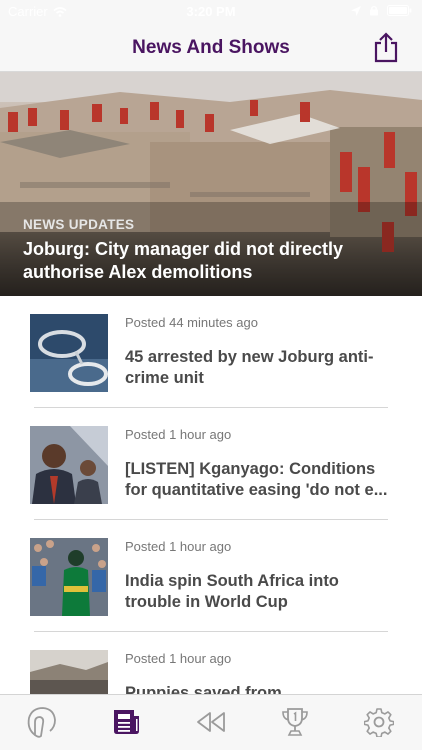 Image resolution: width=422 pixels, height=750 pixels. Describe the element at coordinates (206, 602) in the screenshot. I see `article-title-line: trouble in World Cup` at that location.